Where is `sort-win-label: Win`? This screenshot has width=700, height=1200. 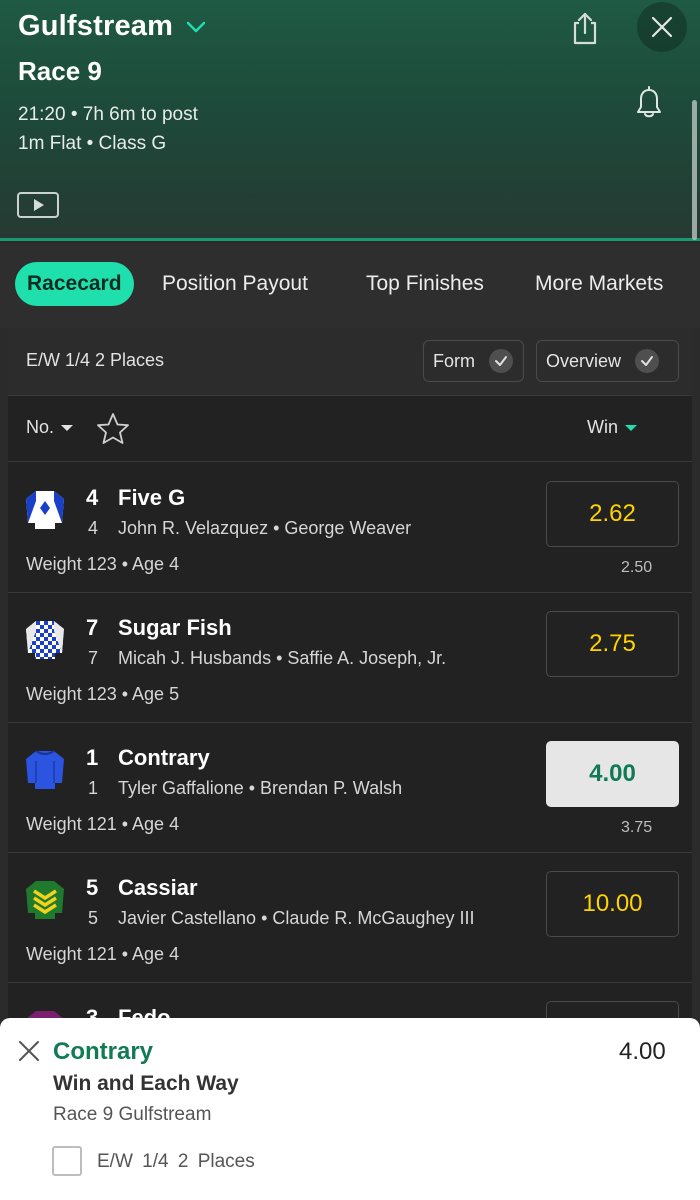
sort-win-label: Win is located at coordinates (602, 427).